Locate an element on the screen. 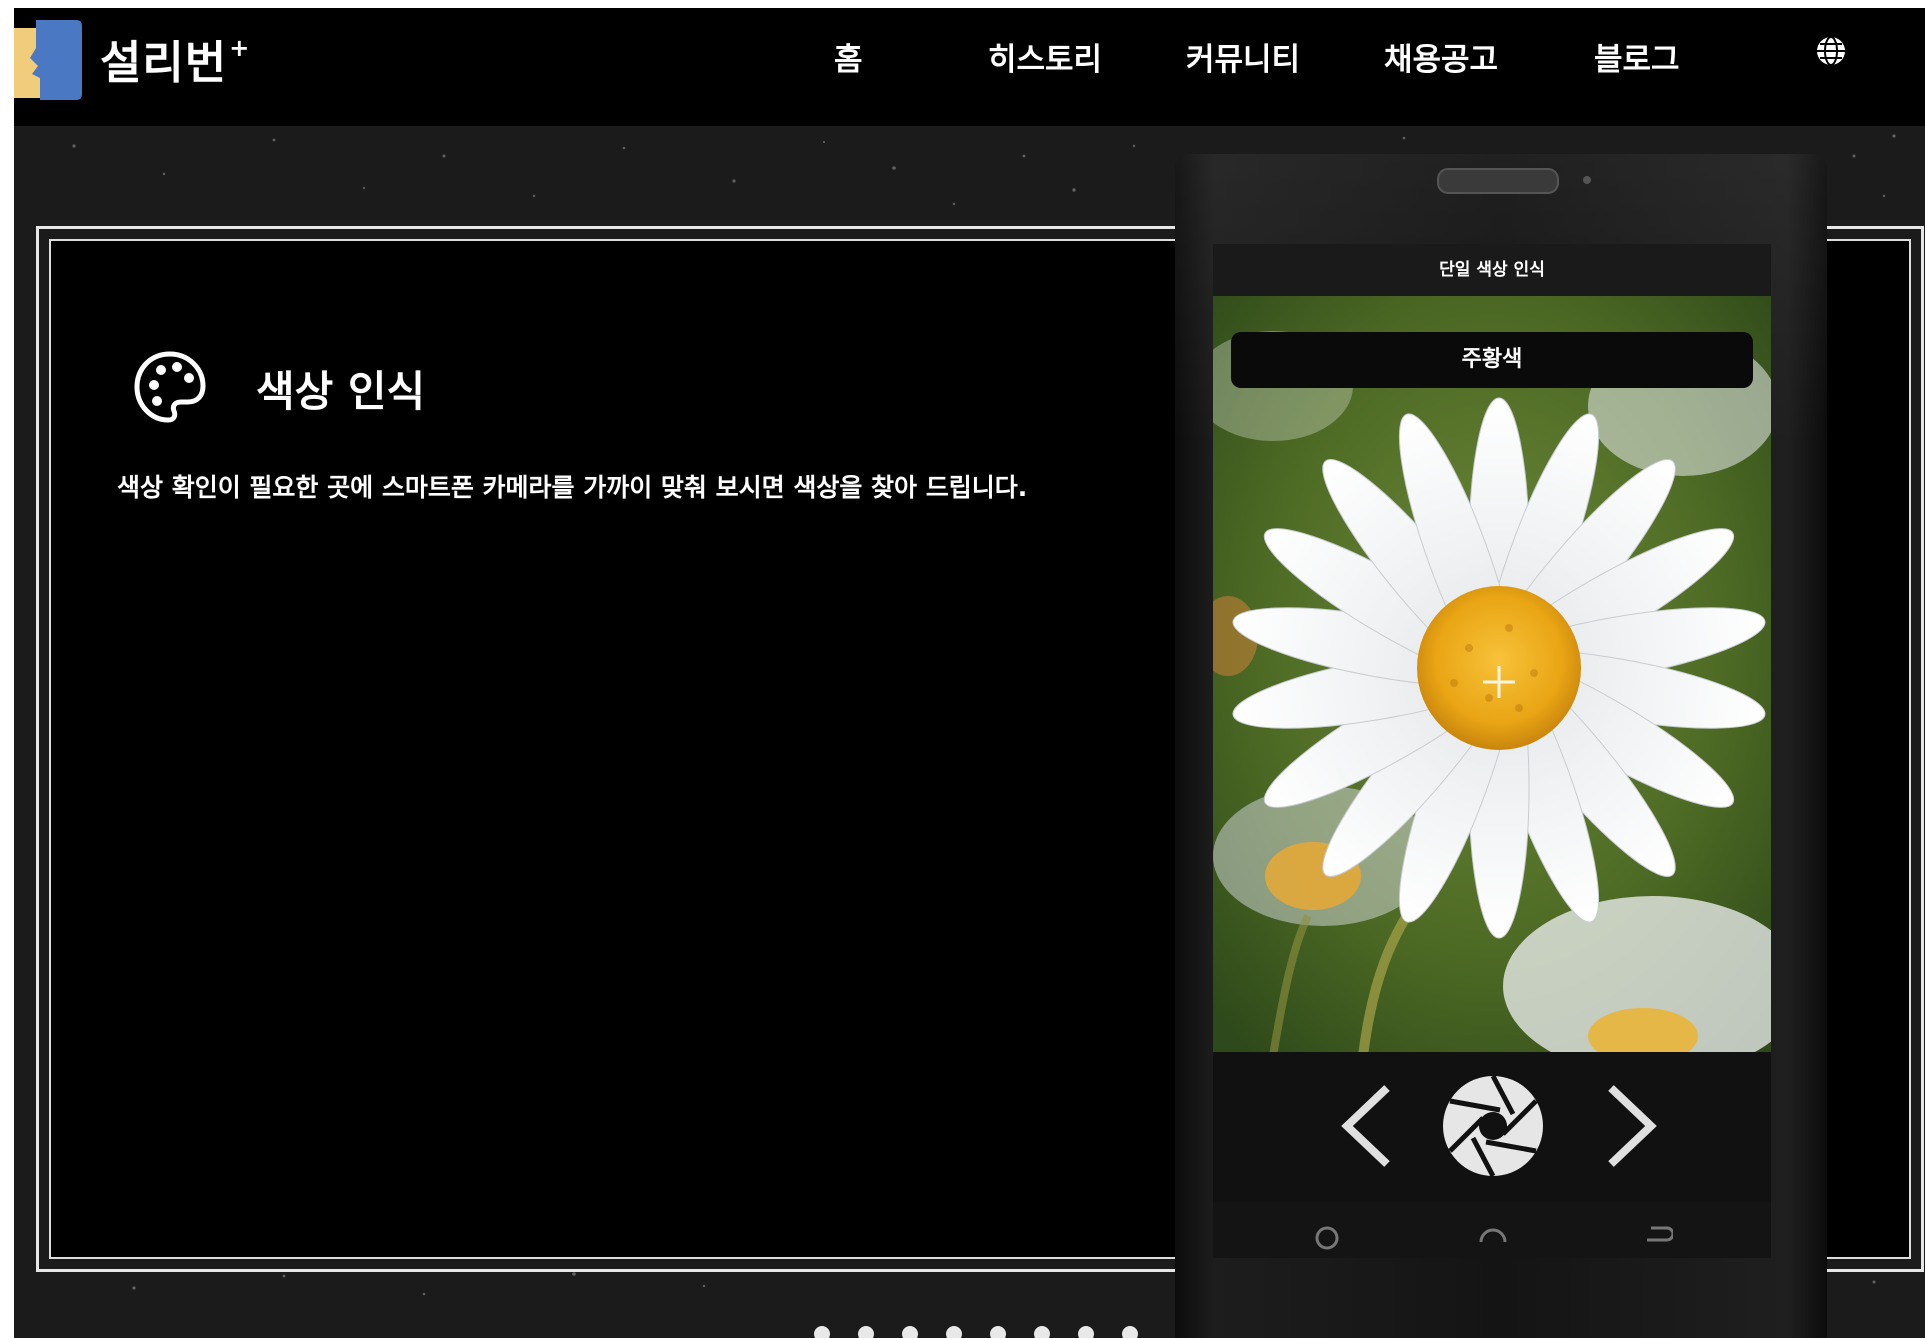 This screenshot has width=1925, height=1338. brand-name: 설리번+ is located at coordinates (175, 58).